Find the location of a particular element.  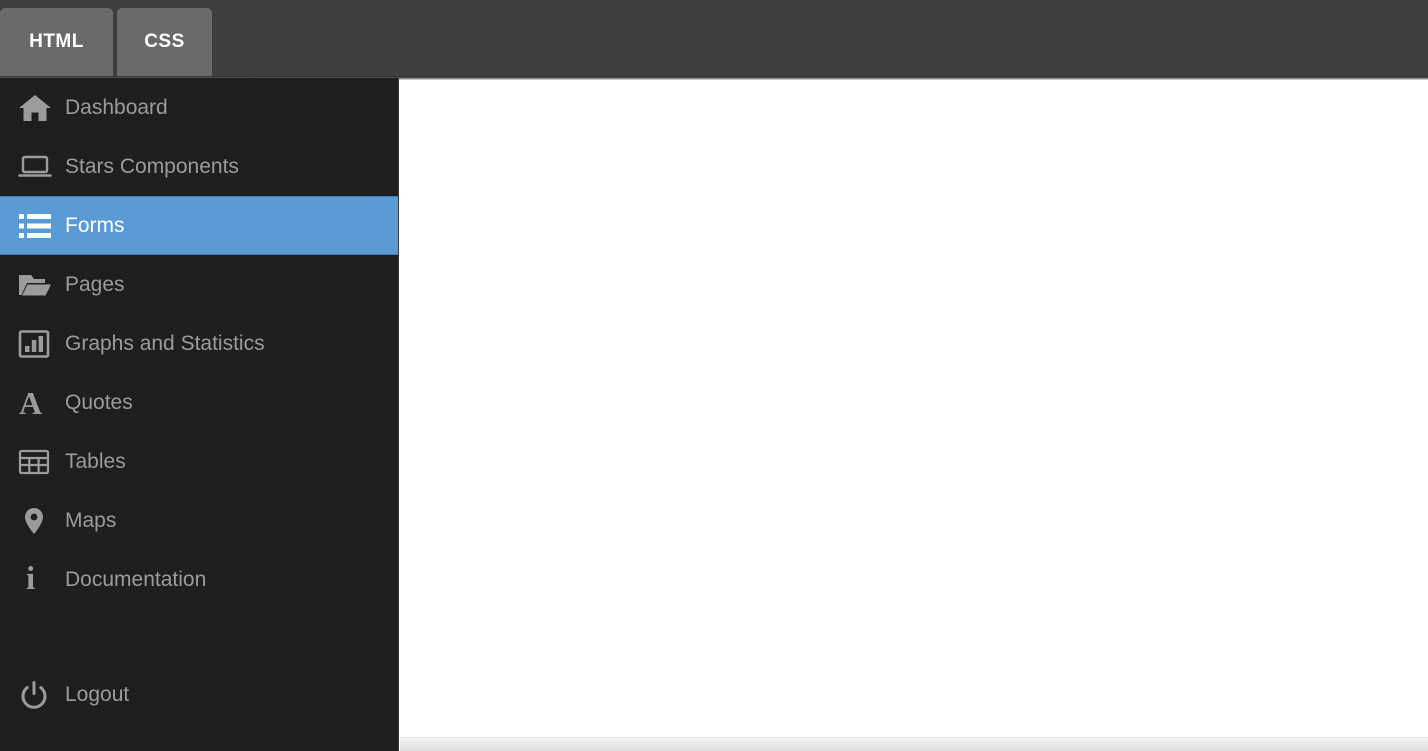

sidebar-item-quotes: A Quotes is located at coordinates (199, 402).